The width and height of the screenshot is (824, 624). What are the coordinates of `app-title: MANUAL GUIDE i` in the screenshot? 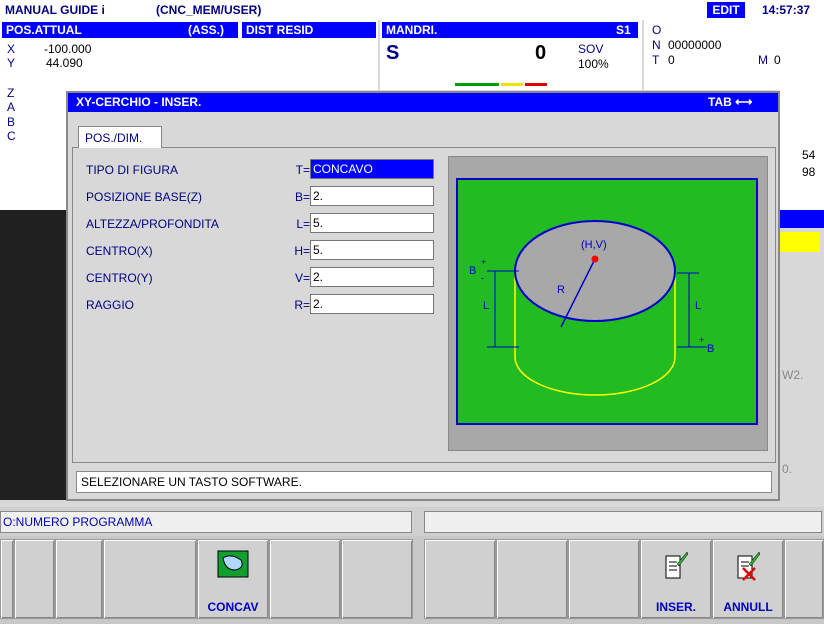 It's located at (55, 10).